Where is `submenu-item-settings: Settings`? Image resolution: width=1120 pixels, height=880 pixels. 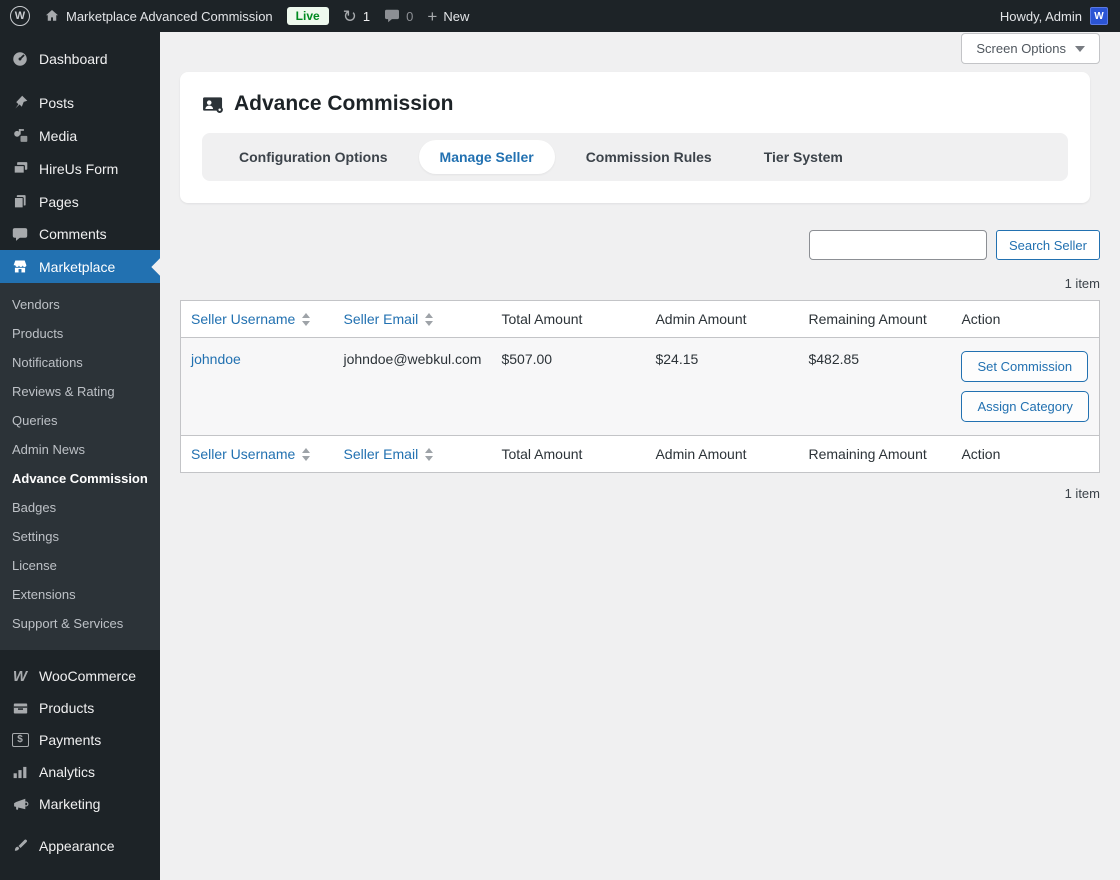 submenu-item-settings: Settings is located at coordinates (80, 536).